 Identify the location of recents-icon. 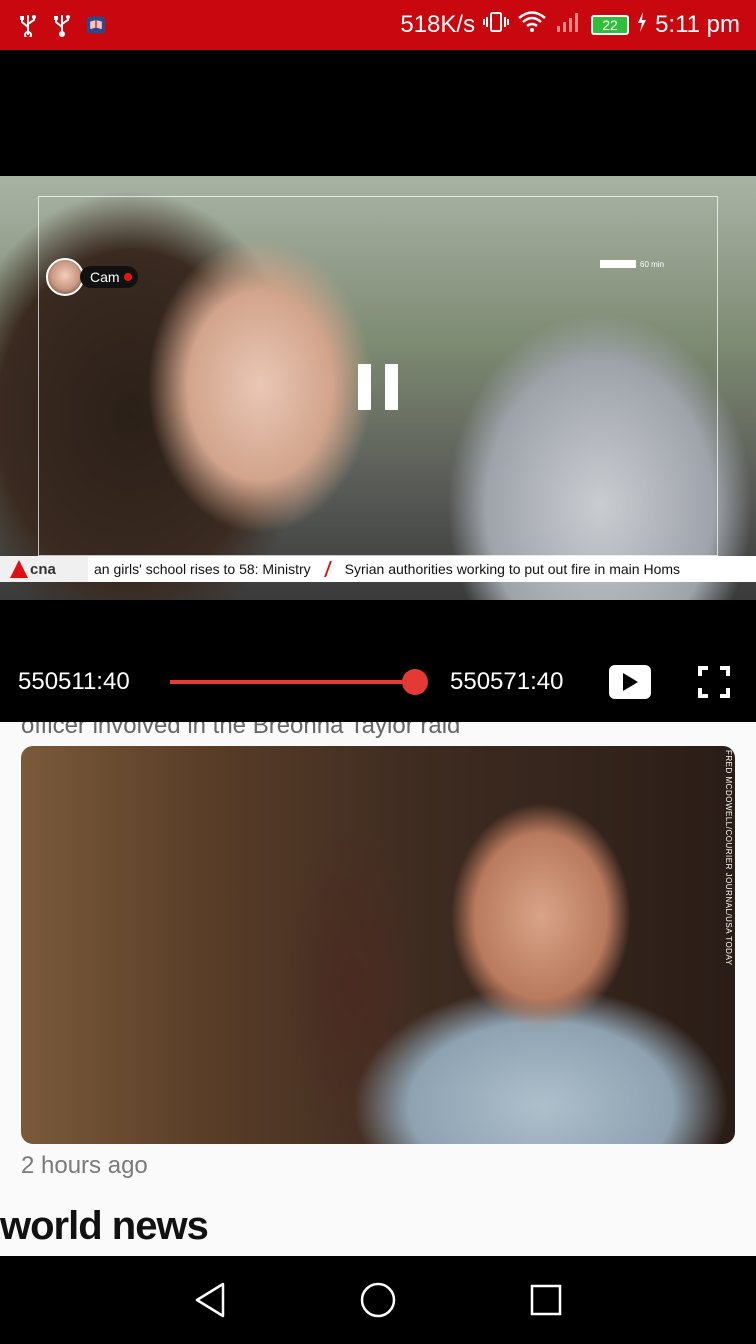
(546, 1300).